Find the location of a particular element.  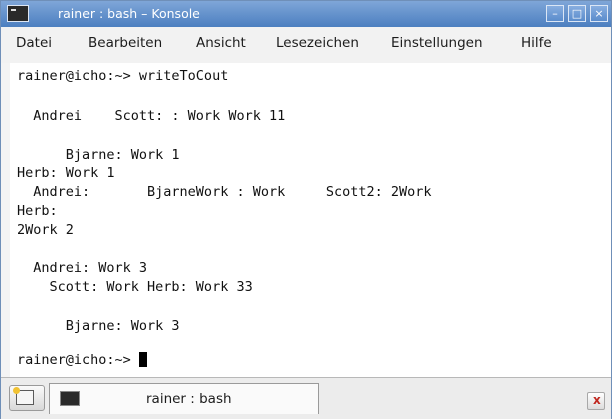

terminal-line: Andrei Scott: : Work Work 11 is located at coordinates (151, 116).